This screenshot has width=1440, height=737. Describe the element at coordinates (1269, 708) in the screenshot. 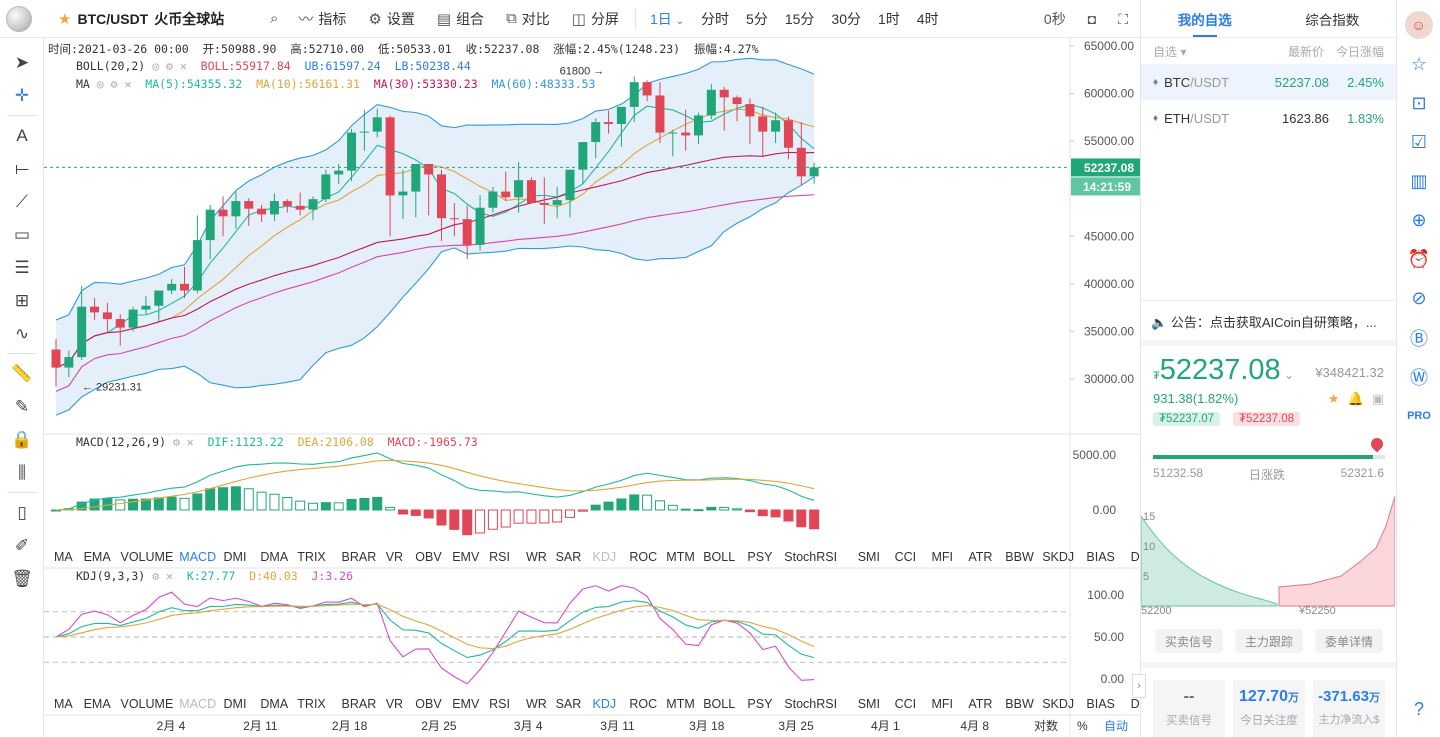

I see `stat-card: 127.70万 今日关注度` at that location.